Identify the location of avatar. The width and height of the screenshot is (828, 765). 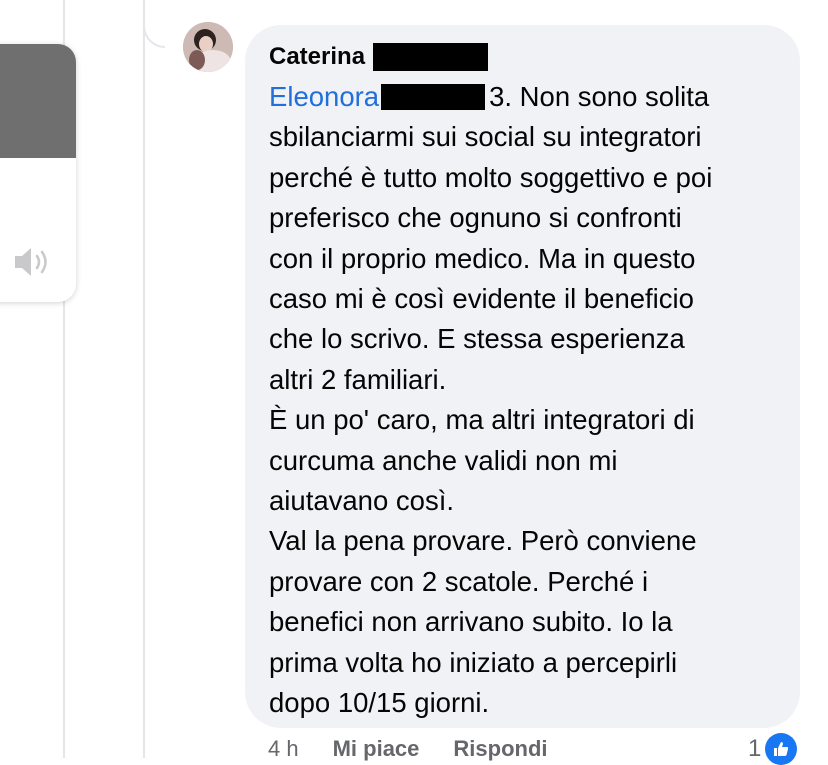
(208, 47).